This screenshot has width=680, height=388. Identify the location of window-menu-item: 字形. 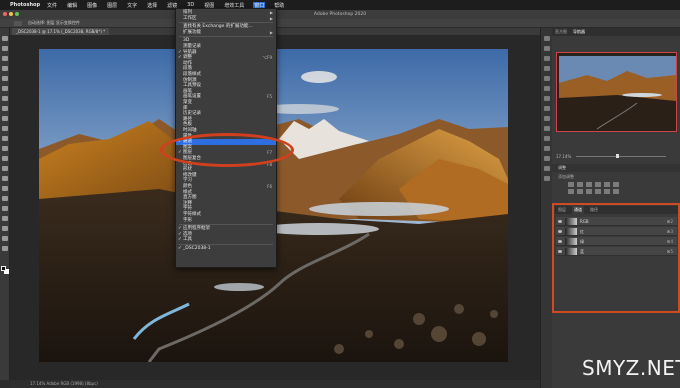
(226, 221).